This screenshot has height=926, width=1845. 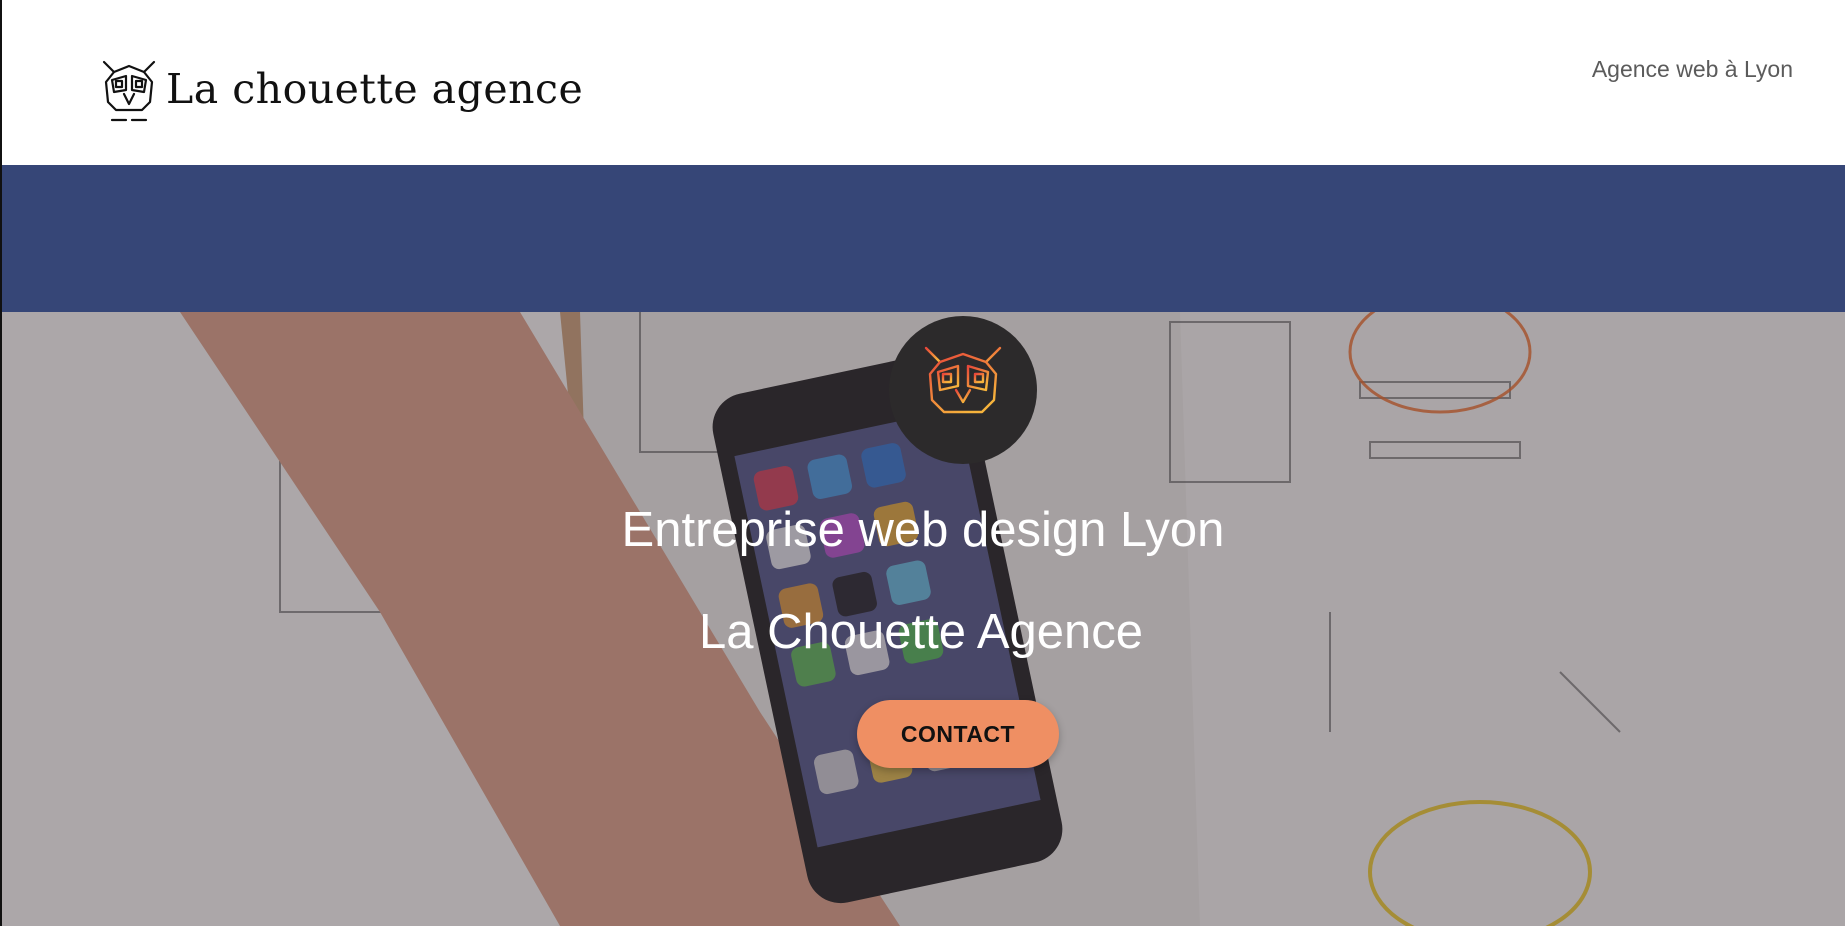 What do you see at coordinates (923, 530) in the screenshot?
I see `hero-title: Entreprise web design Lyon` at bounding box center [923, 530].